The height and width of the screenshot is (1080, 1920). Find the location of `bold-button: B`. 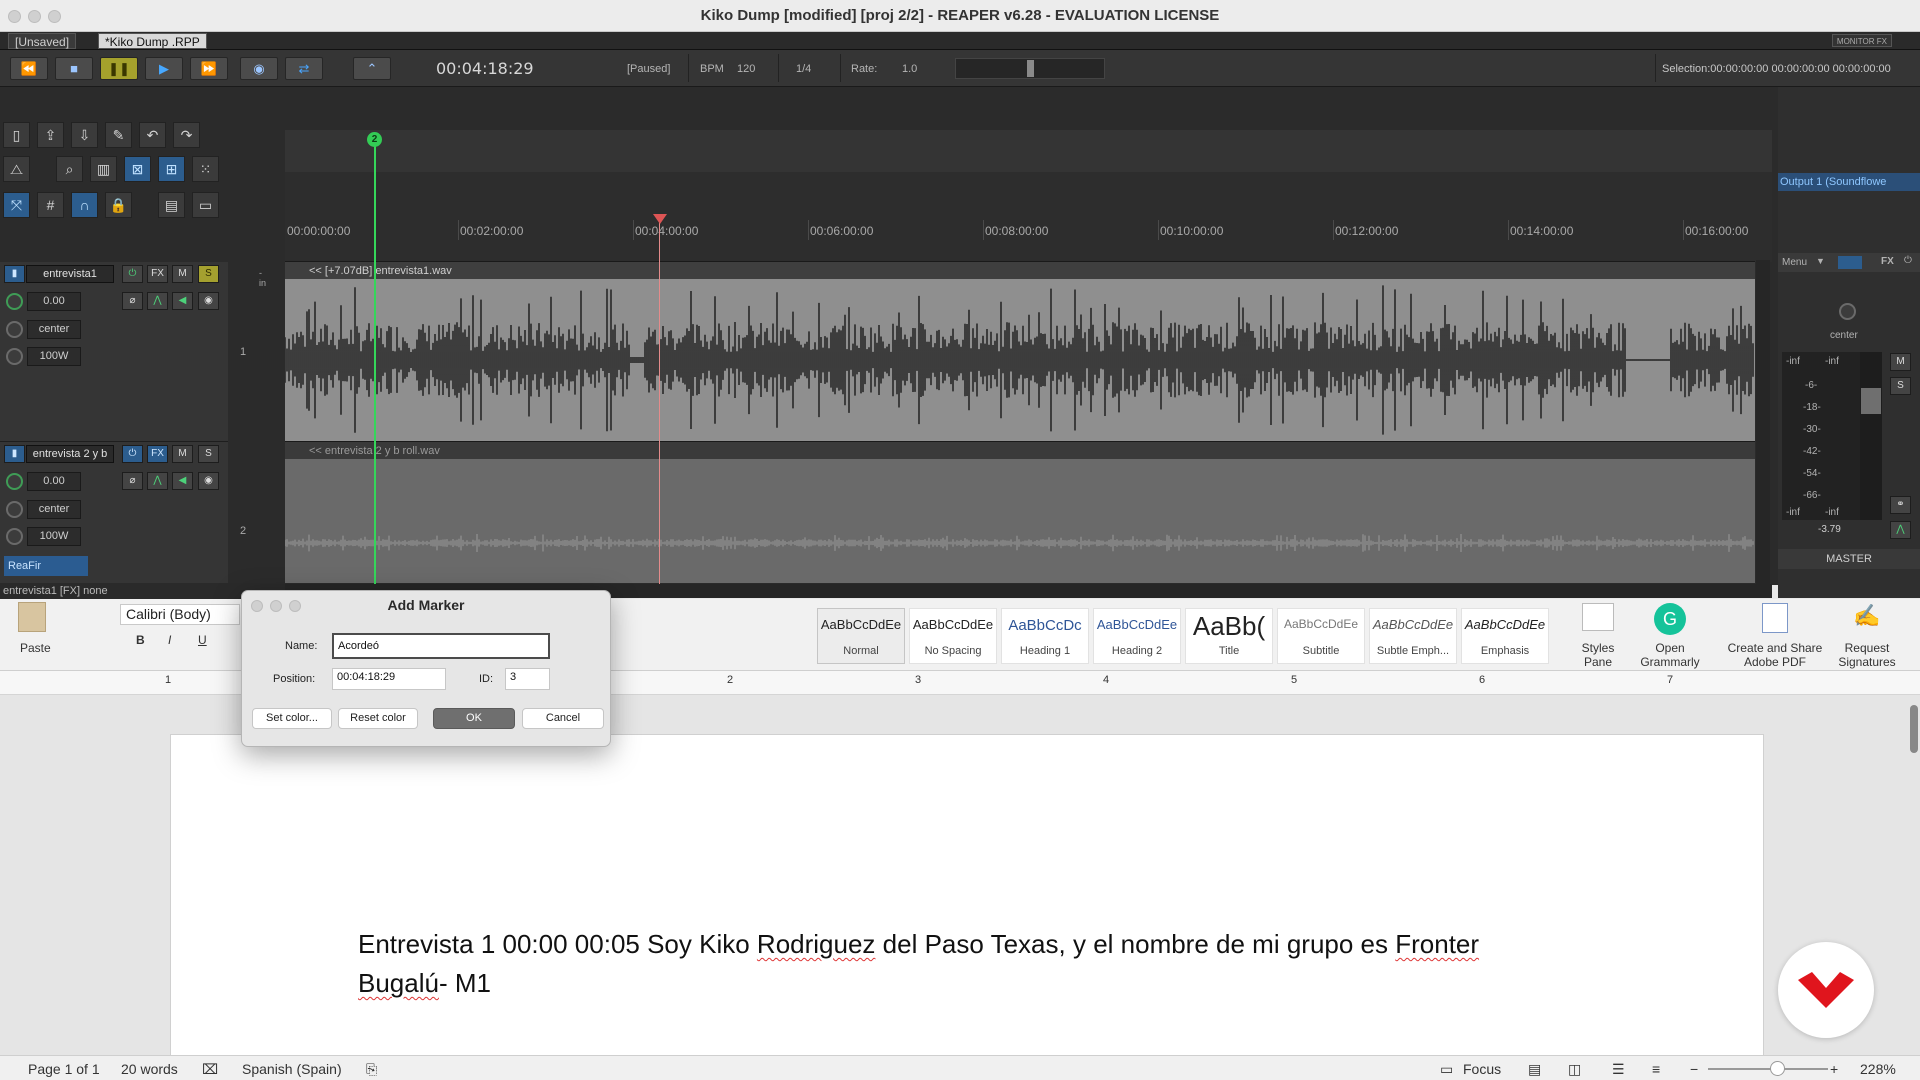

bold-button: B is located at coordinates (140, 640).